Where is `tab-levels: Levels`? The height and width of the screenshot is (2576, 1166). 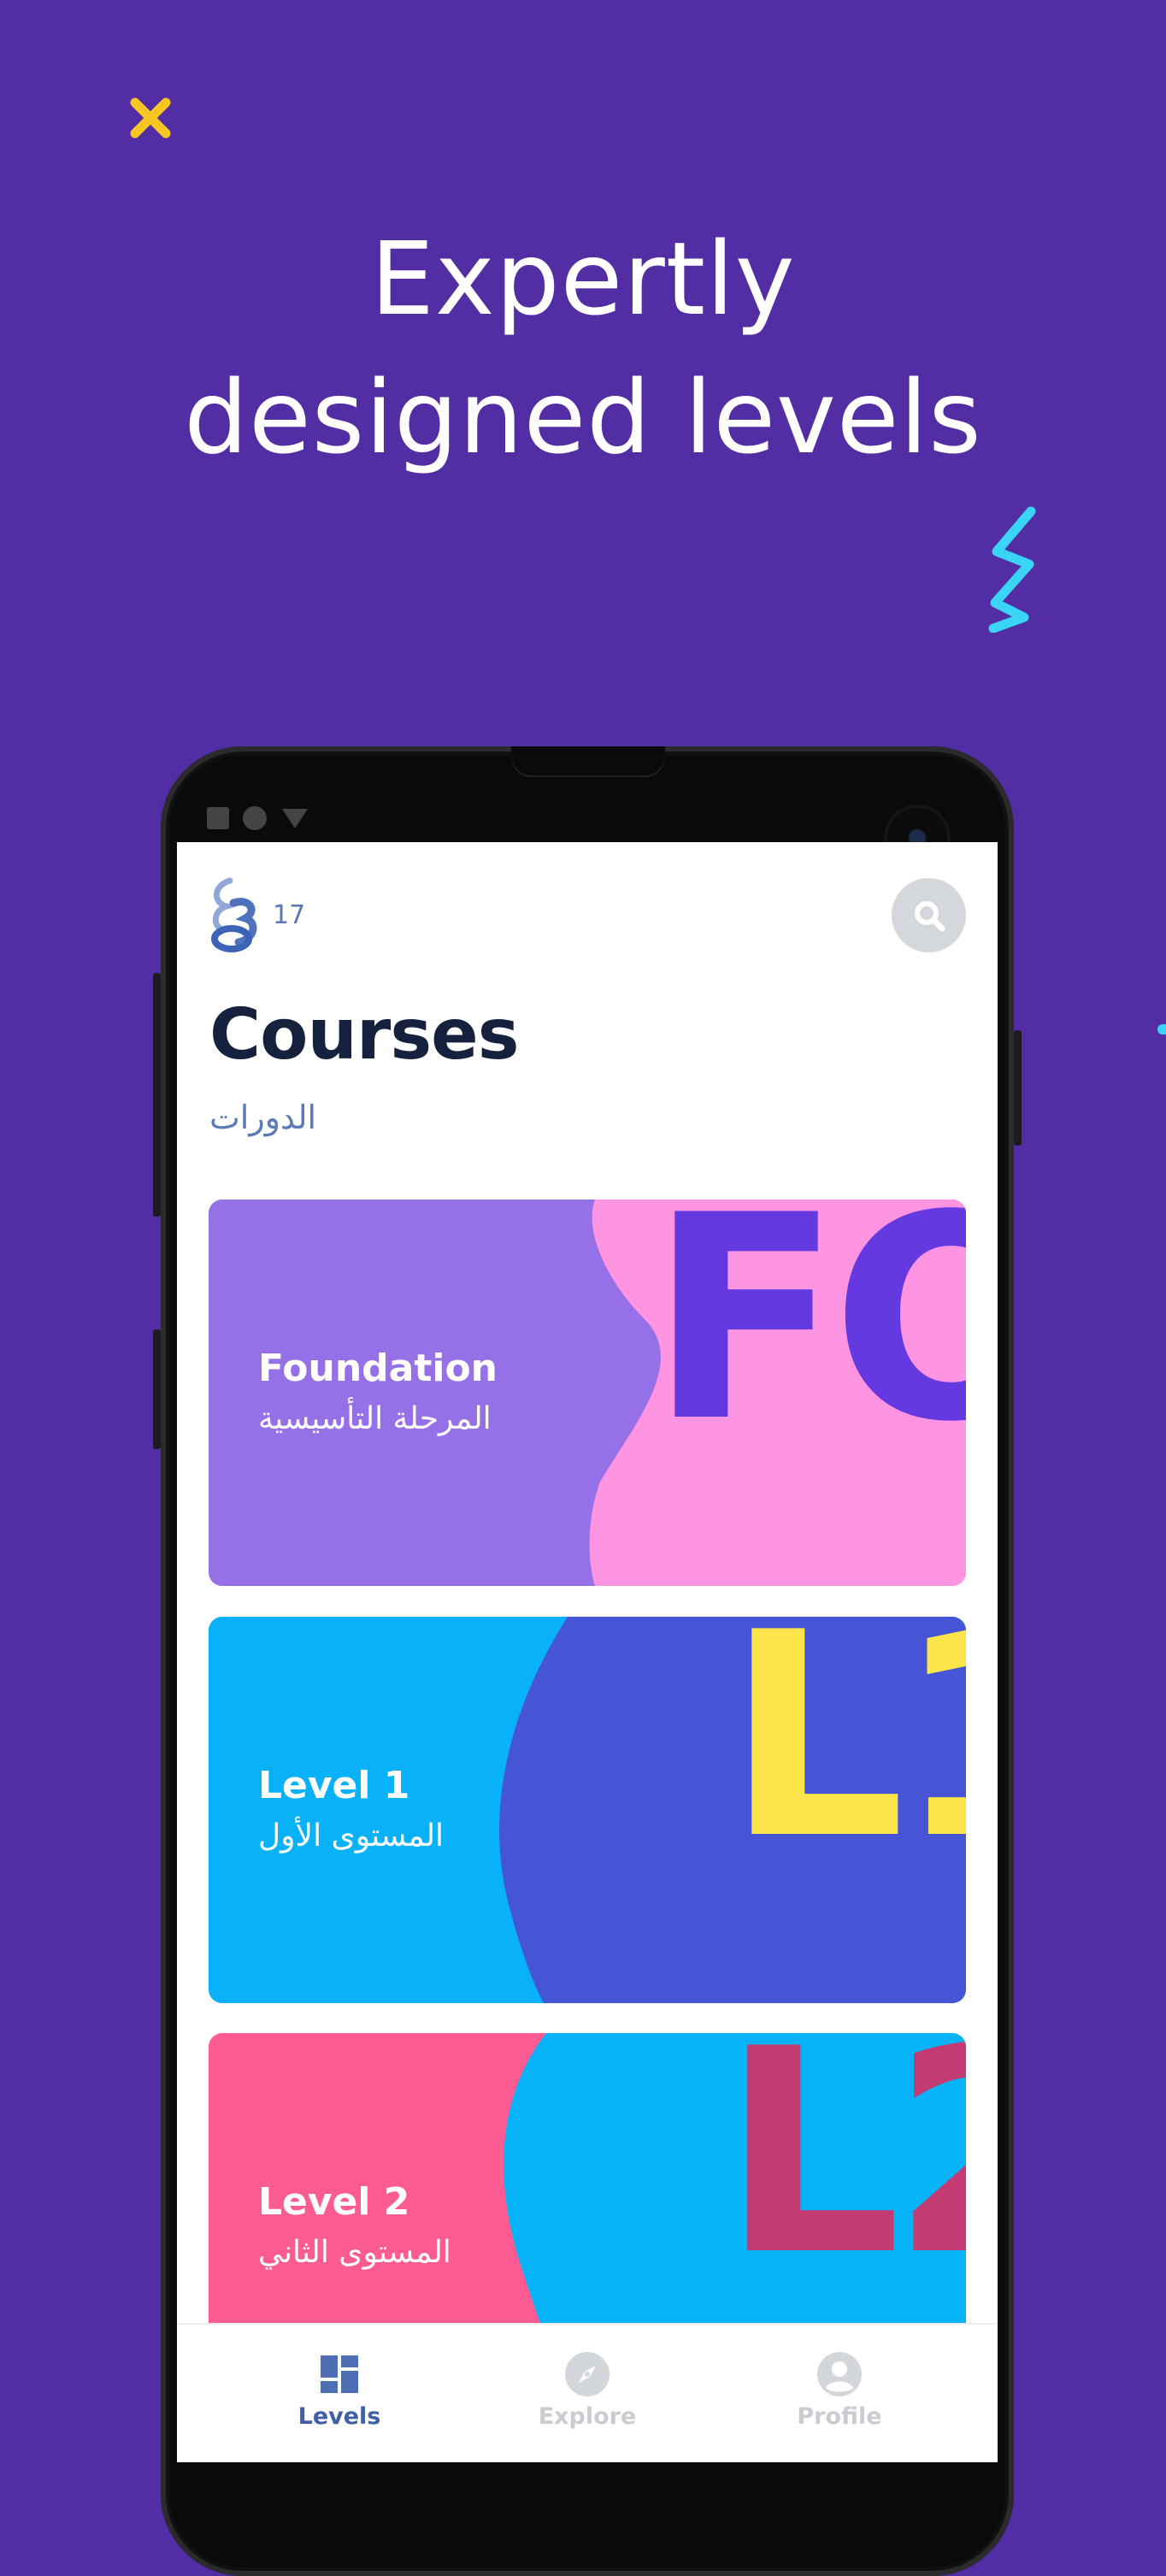
tab-levels: Levels is located at coordinates (339, 2393).